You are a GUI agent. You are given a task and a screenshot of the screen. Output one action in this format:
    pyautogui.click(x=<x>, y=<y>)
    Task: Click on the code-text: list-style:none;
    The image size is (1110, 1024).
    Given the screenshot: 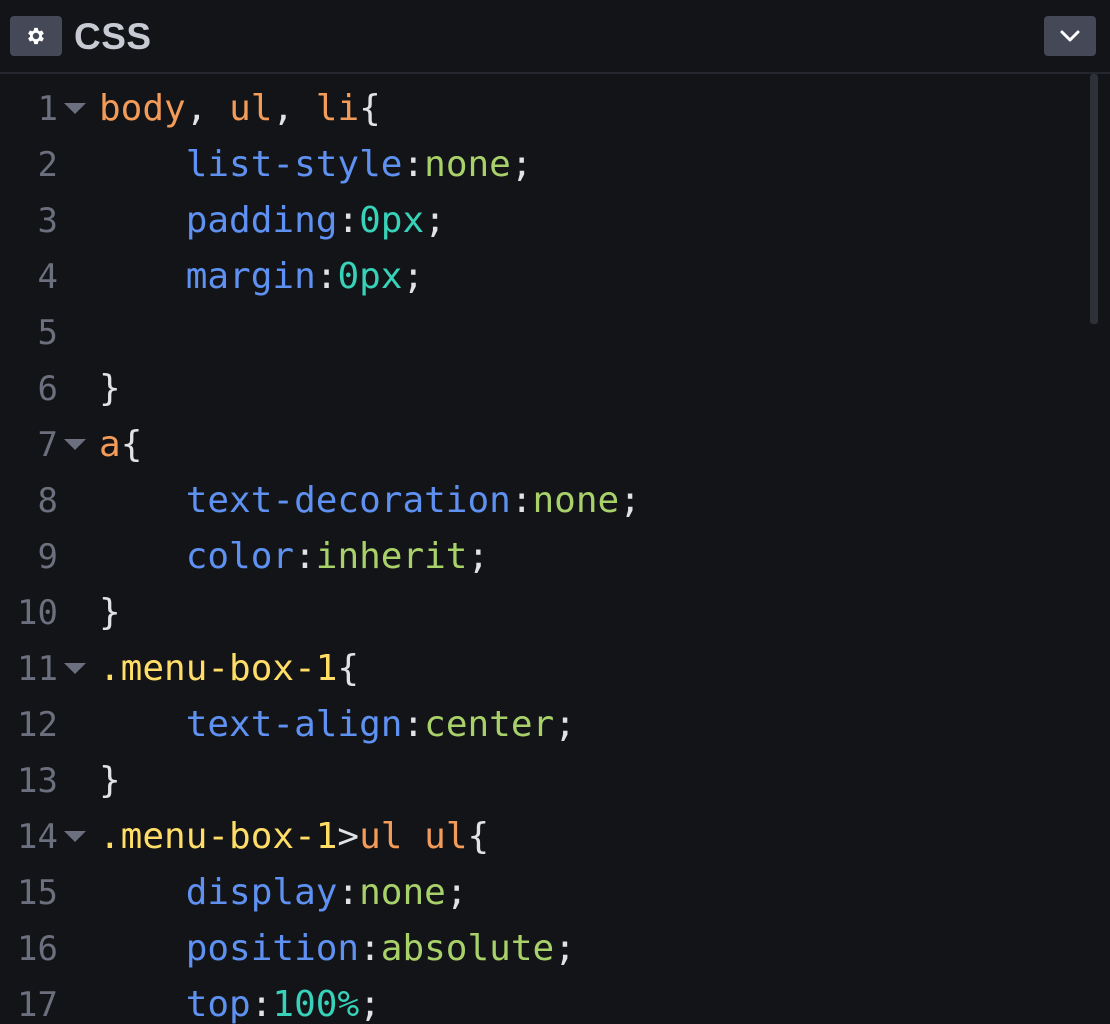 What is the action you would take?
    pyautogui.click(x=316, y=165)
    